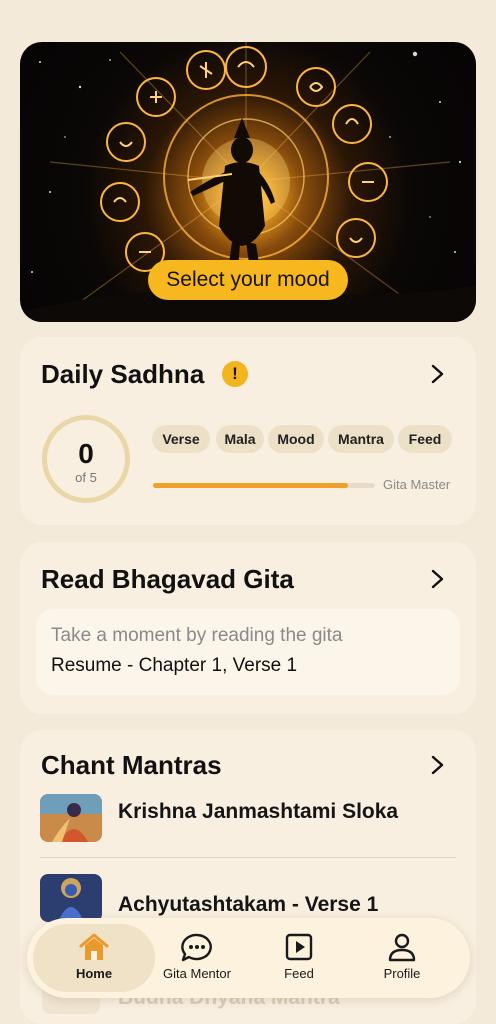 This screenshot has width=496, height=1024. What do you see at coordinates (197, 635) in the screenshot?
I see `reading-hint: Take a moment by reading the gita` at bounding box center [197, 635].